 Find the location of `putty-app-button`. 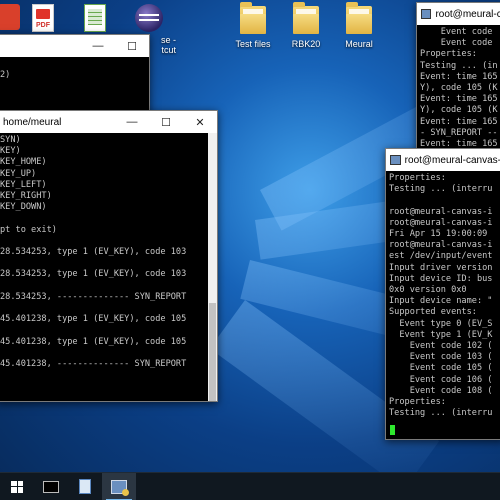

putty-app-button is located at coordinates (119, 486).